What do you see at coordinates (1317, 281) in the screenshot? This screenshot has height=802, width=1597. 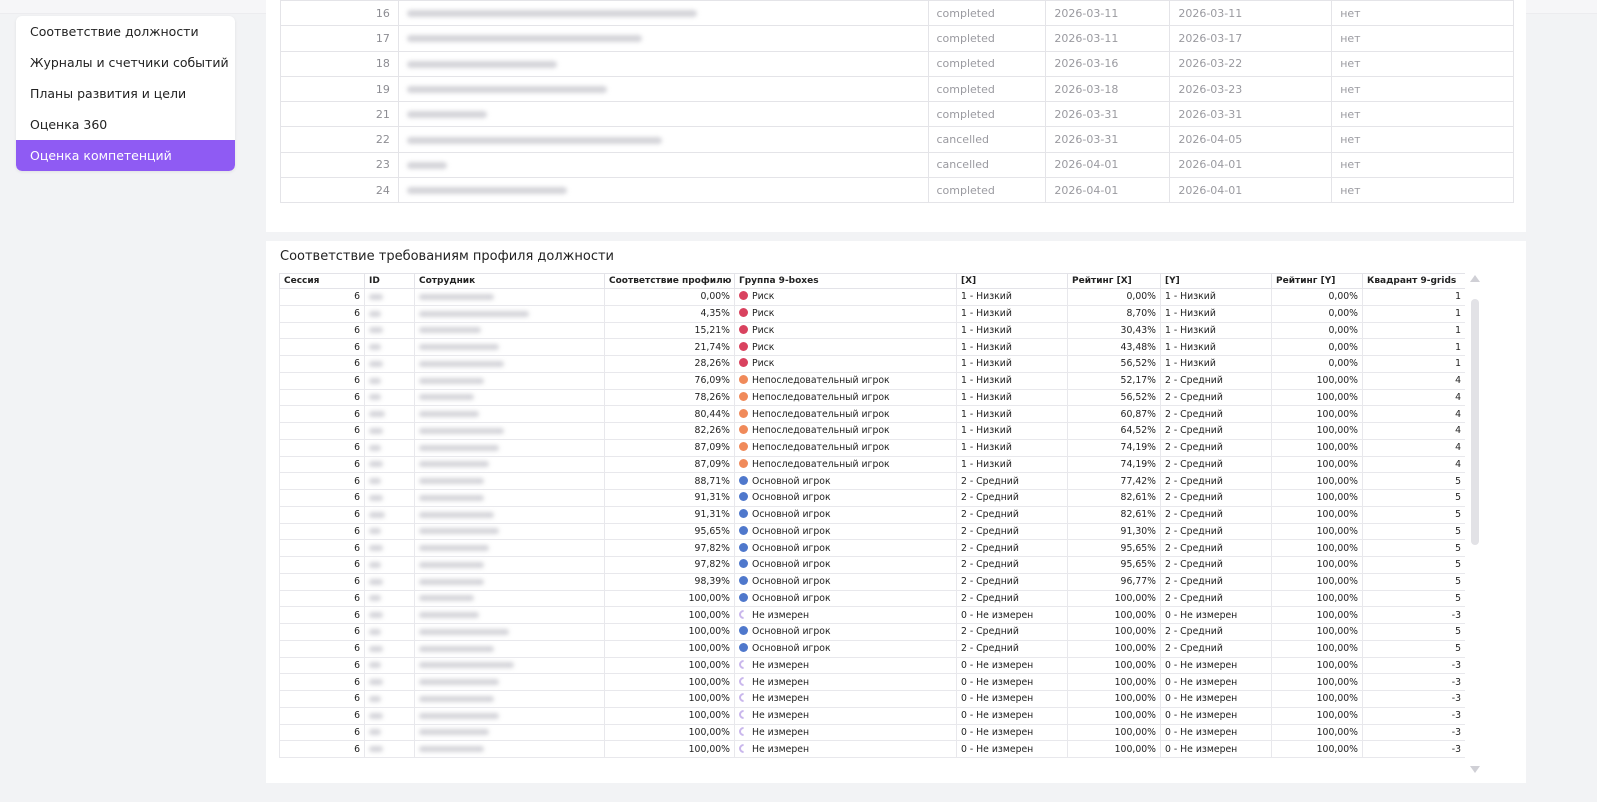 I see `column-header: Рейтинг [Y]` at bounding box center [1317, 281].